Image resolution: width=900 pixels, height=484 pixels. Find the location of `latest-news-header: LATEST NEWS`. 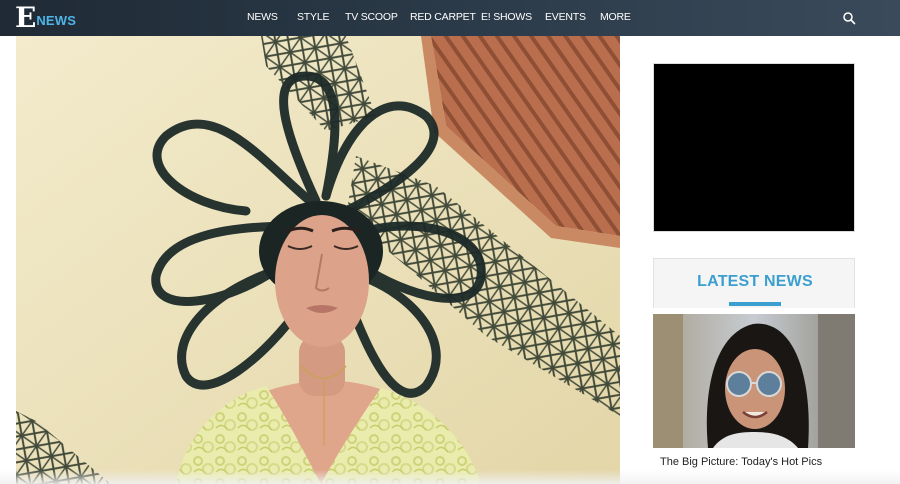

latest-news-header: LATEST NEWS is located at coordinates (754, 283).